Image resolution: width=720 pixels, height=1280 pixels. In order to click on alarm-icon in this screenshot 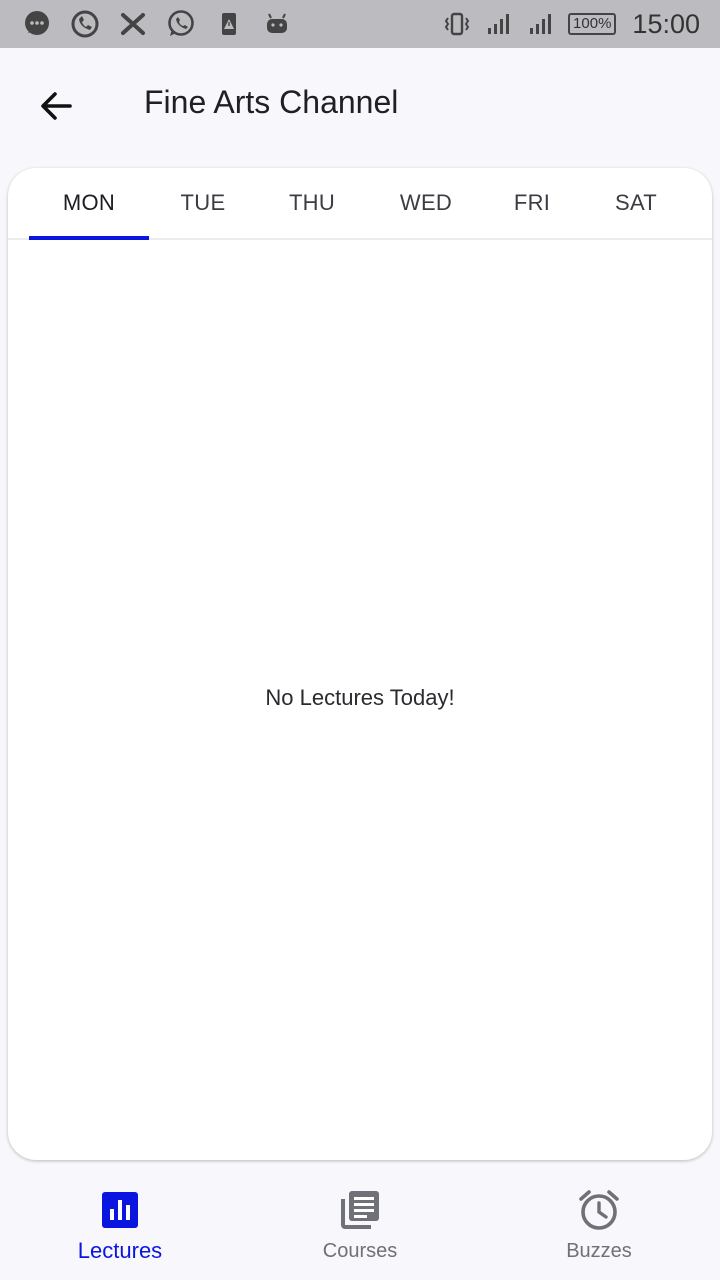, I will do `click(599, 1210)`.